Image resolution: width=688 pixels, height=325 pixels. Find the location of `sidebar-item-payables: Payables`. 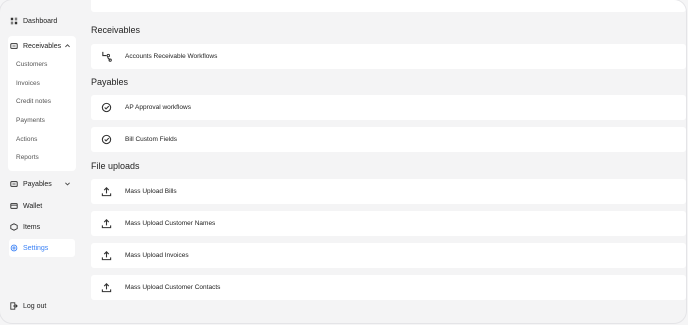

sidebar-item-payables: Payables is located at coordinates (42, 184).